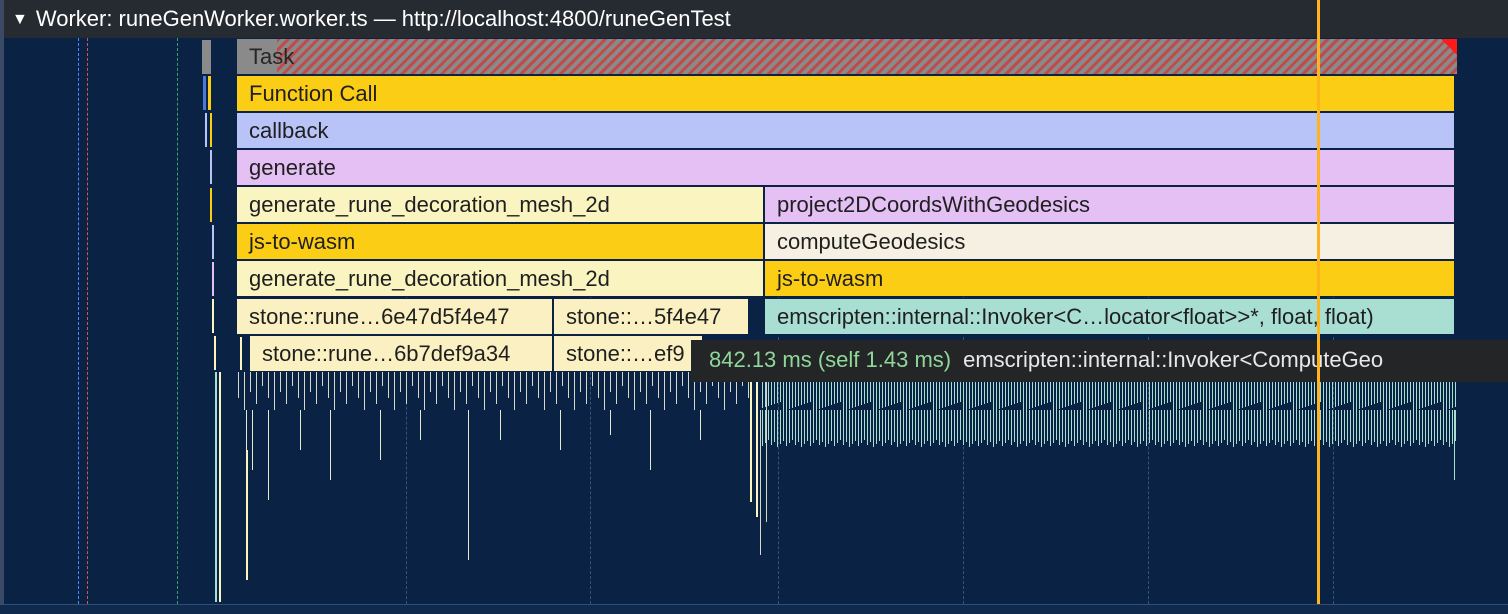  What do you see at coordinates (847, 56) in the screenshot?
I see `flame-bar-task: Task` at bounding box center [847, 56].